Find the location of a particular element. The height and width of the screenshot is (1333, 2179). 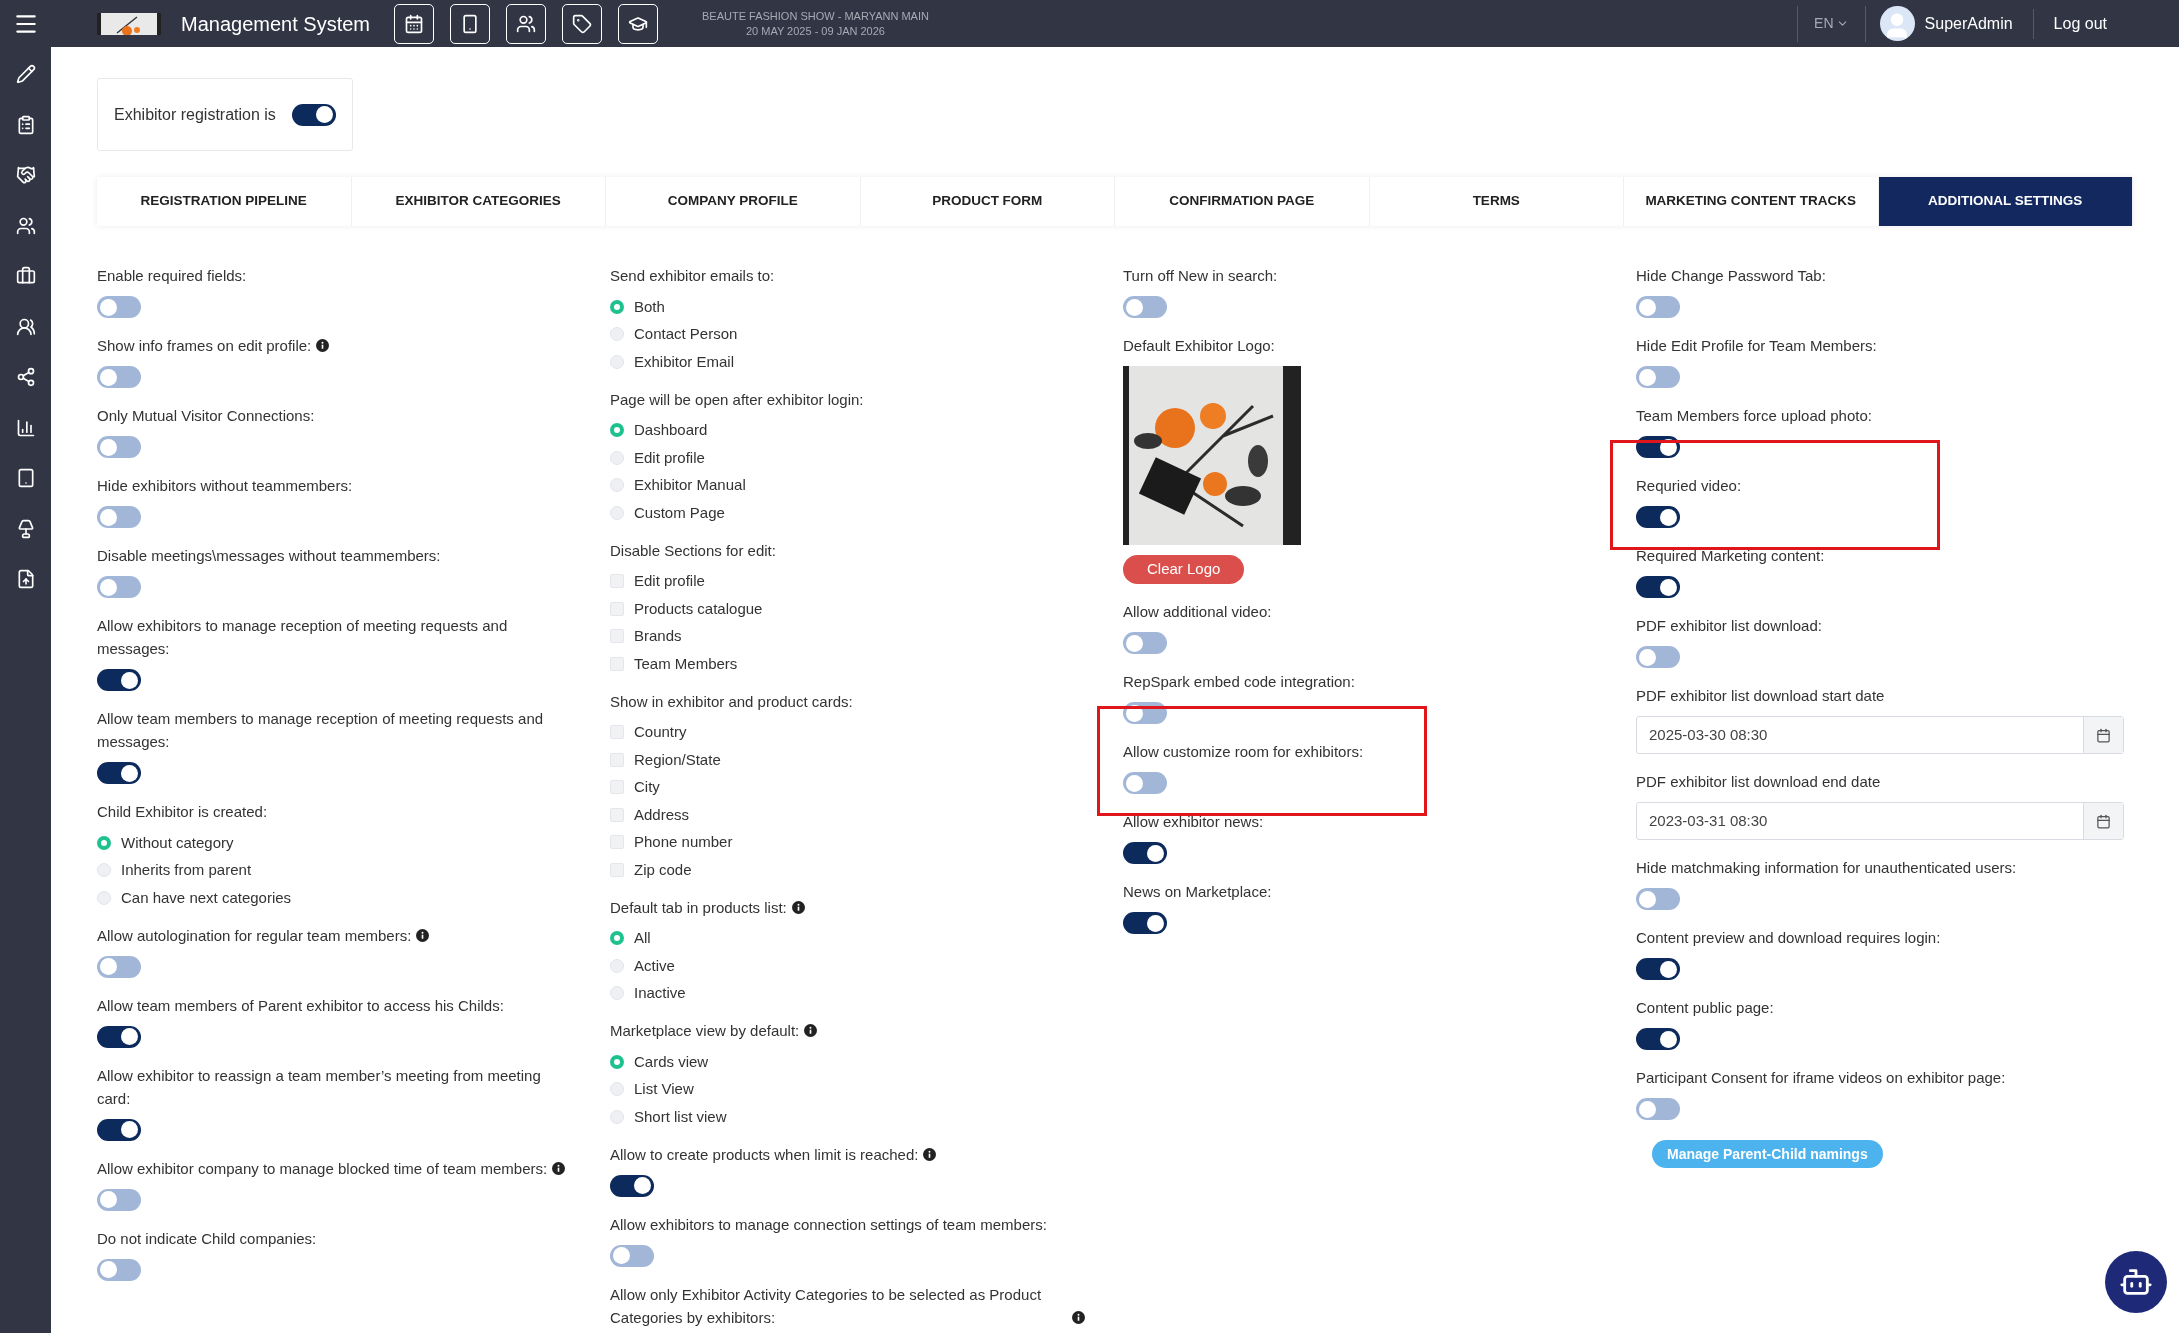

checkbox-label: Edit profile is located at coordinates (669, 581).